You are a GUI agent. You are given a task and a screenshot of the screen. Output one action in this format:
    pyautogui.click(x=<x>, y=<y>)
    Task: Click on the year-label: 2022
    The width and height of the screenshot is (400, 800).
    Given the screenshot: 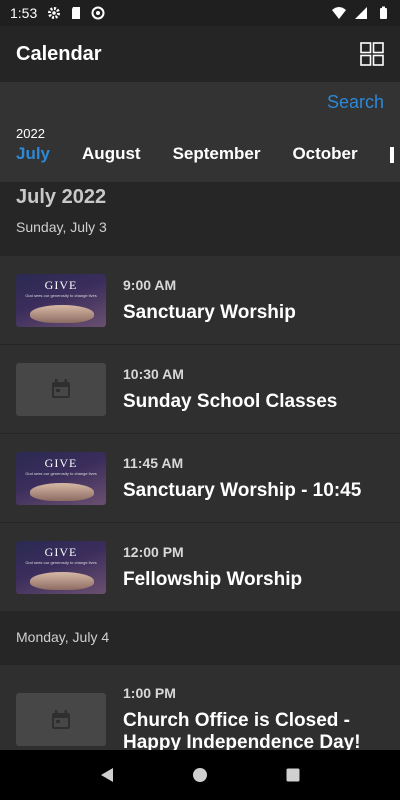 What is the action you would take?
    pyautogui.click(x=30, y=133)
    